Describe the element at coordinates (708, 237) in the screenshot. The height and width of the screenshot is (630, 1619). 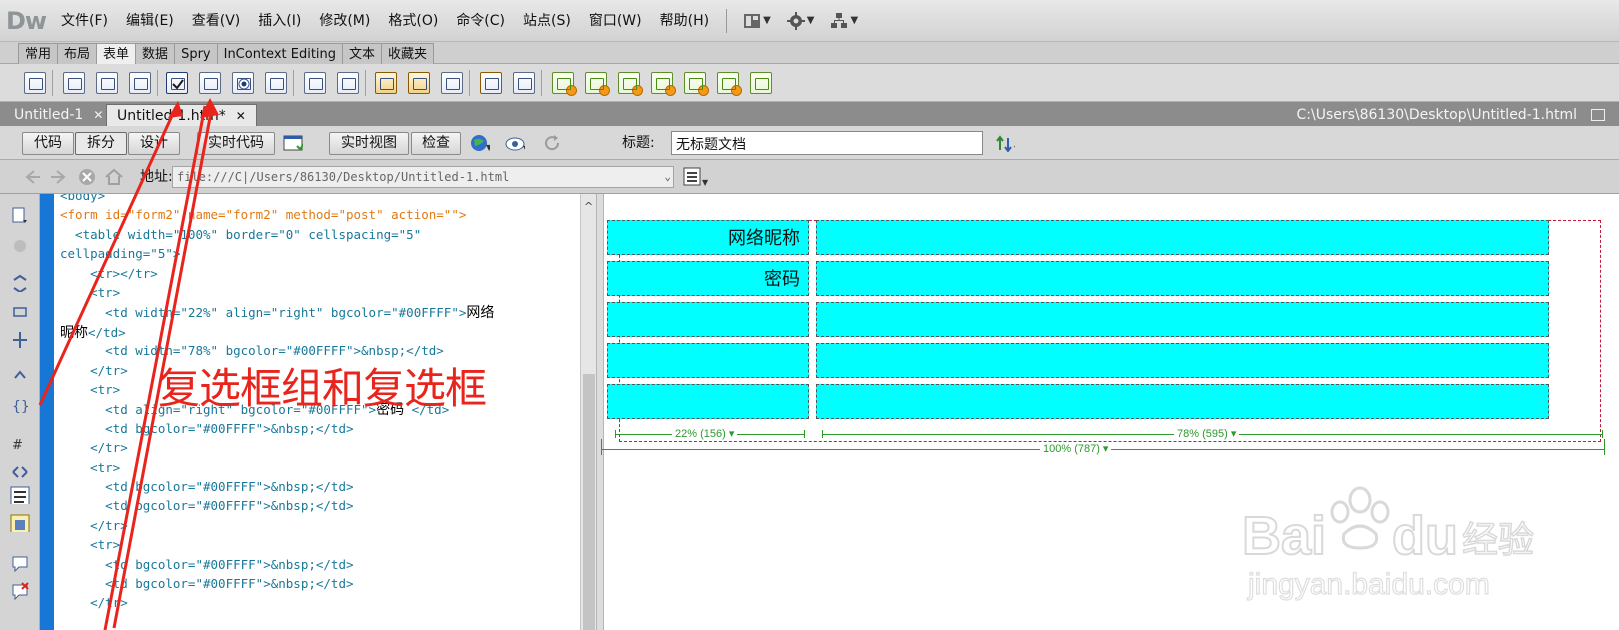
I see `table-cell-label: 网络昵称` at that location.